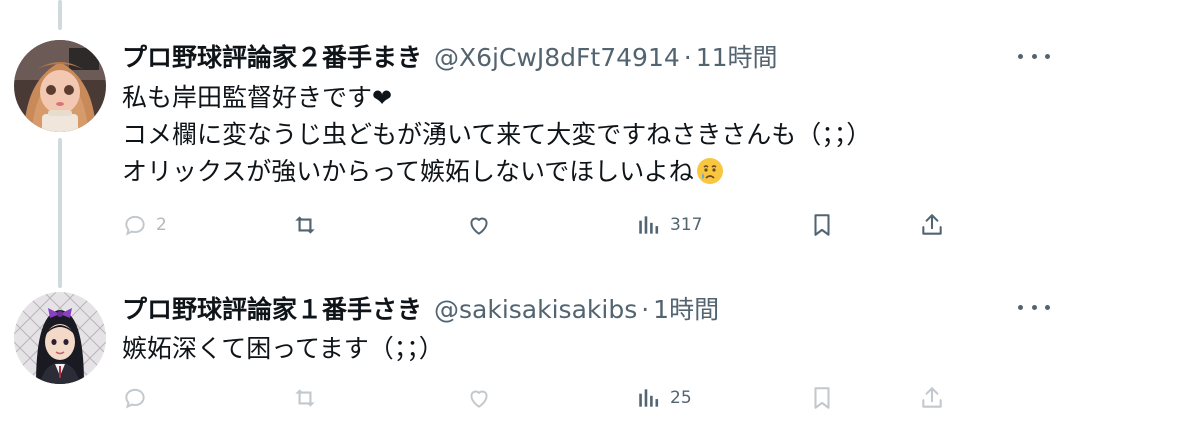 This screenshot has height=430, width=1200. Describe the element at coordinates (535, 309) in the screenshot. I see `user-handle: @sakisakisakibs` at that location.